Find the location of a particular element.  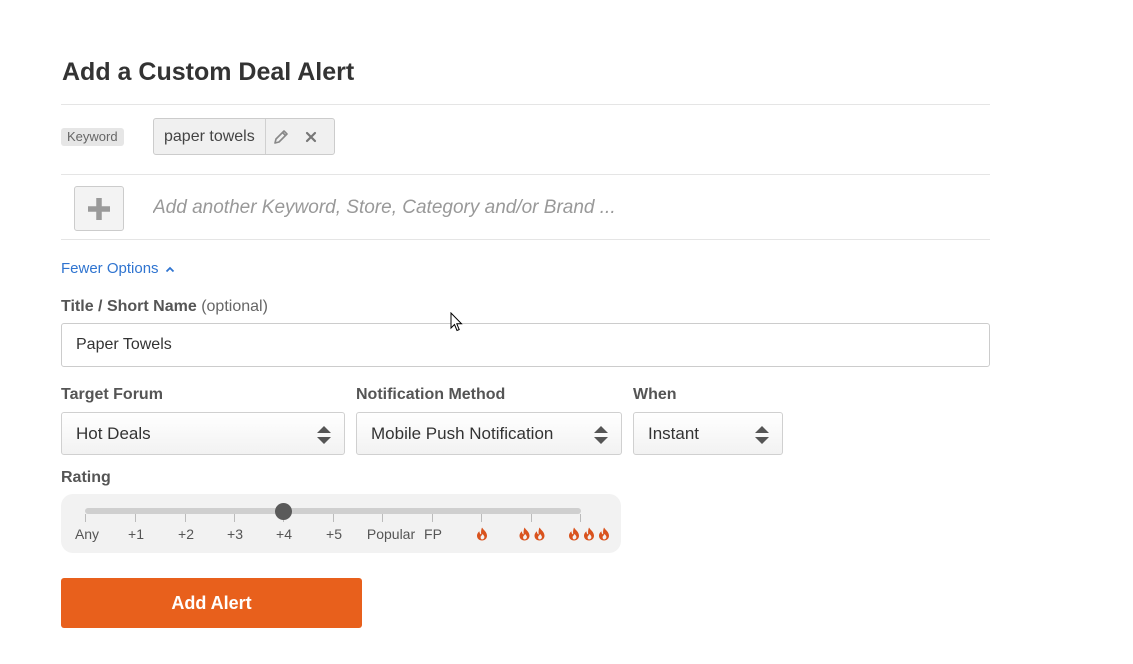

keyword-chip: paper towels is located at coordinates (244, 136).